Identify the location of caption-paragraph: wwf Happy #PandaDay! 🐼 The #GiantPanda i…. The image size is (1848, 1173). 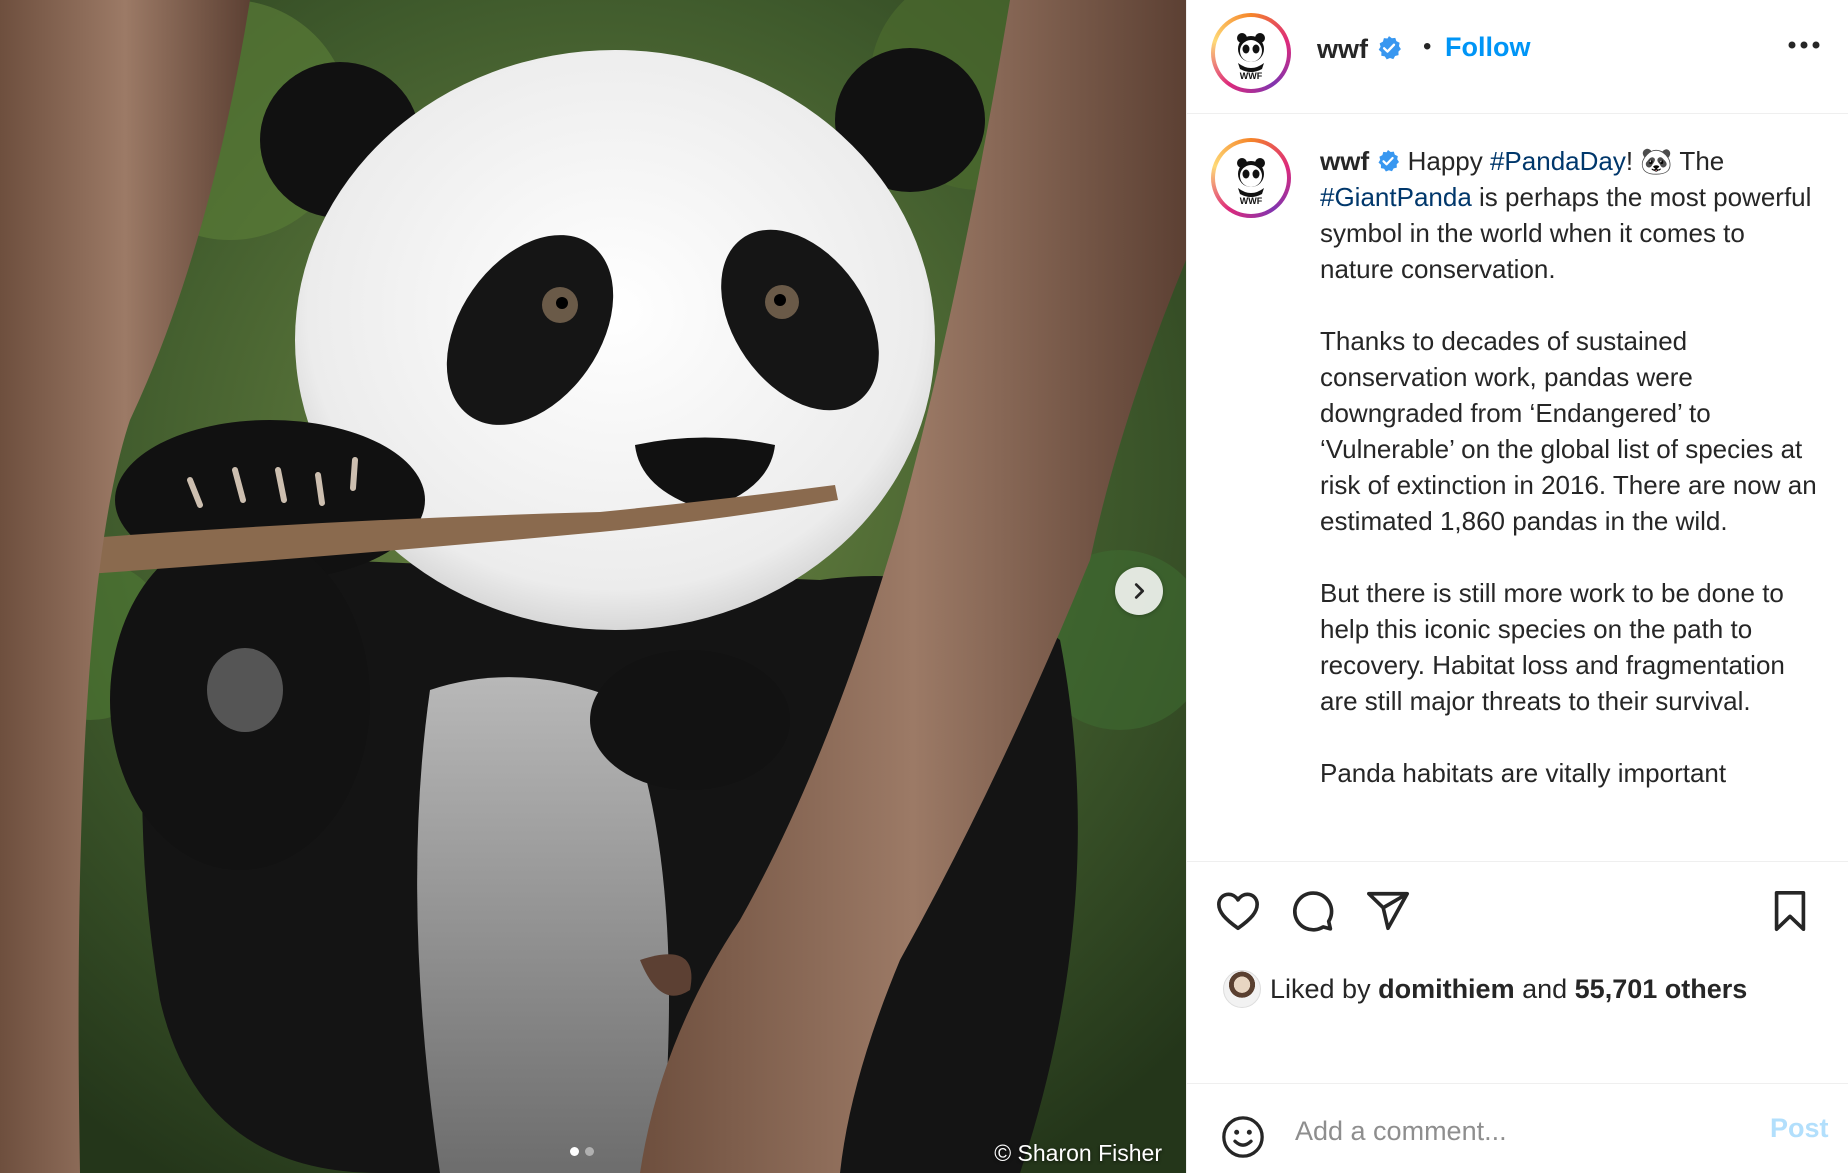
(1566, 215).